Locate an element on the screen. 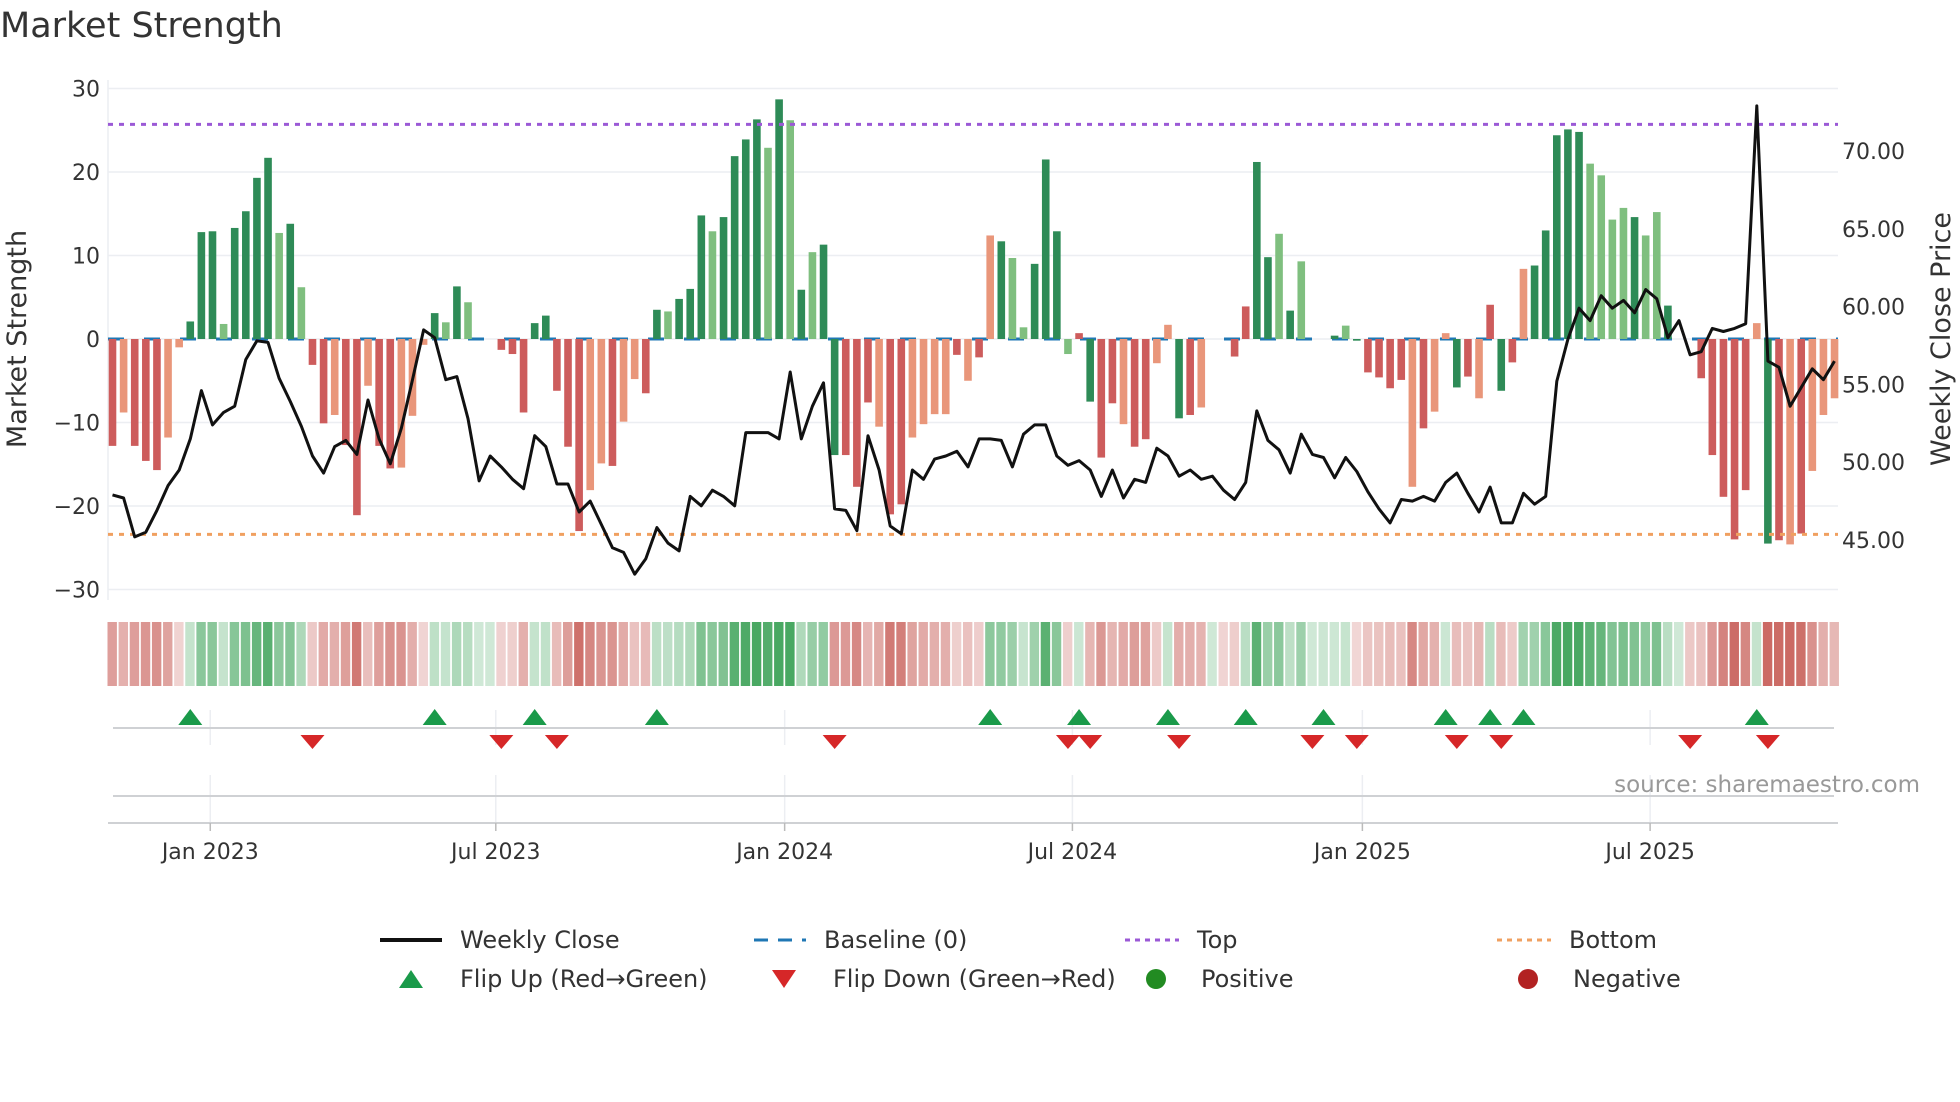 The width and height of the screenshot is (1960, 1102). y-tick-label: −20 is located at coordinates (77, 507).